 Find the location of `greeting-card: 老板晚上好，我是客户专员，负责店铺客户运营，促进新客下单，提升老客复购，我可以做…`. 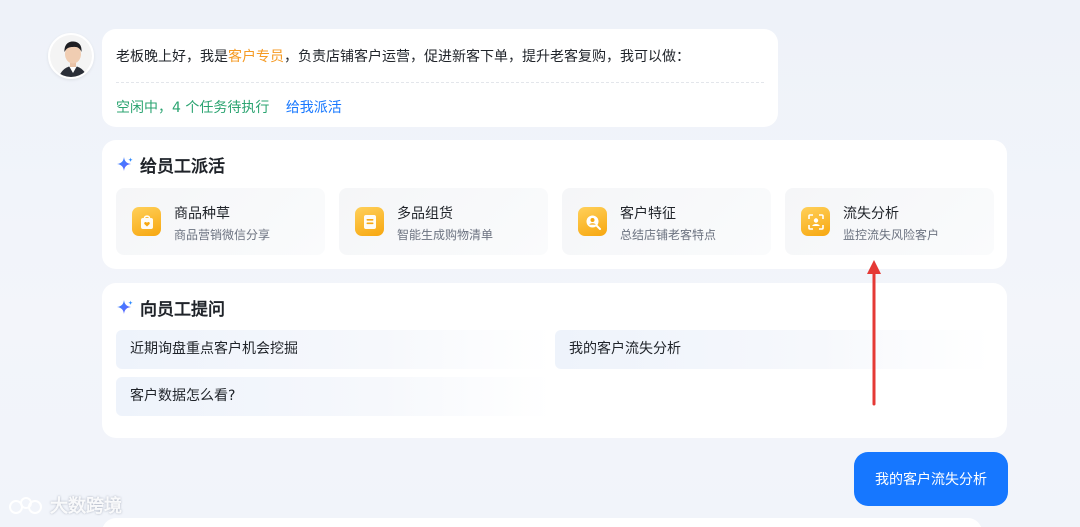

greeting-card: 老板晚上好，我是客户专员，负责店铺客户运营，促进新客下单，提升老客复购，我可以做… is located at coordinates (440, 78).